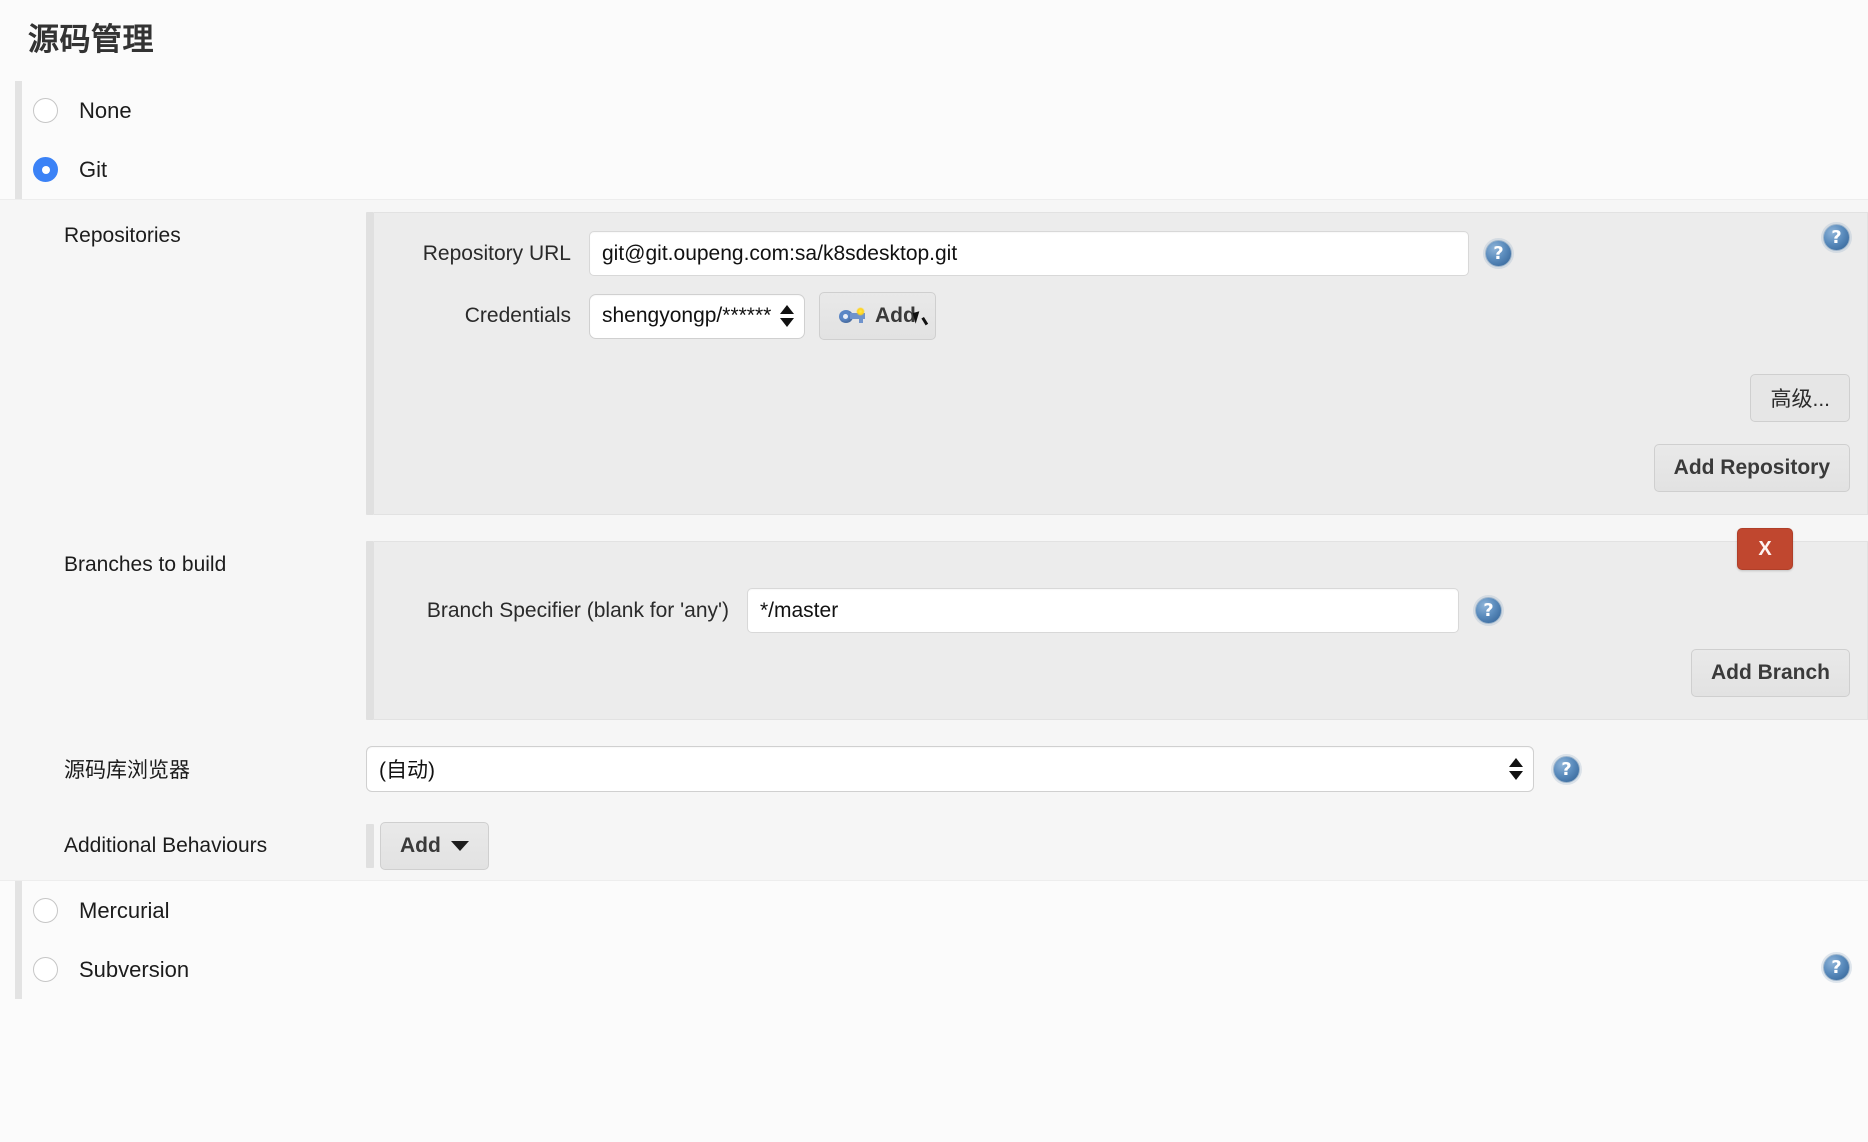 The image size is (1868, 1142). Describe the element at coordinates (1566, 769) in the screenshot. I see `repository-browser-help-icon: ?` at that location.